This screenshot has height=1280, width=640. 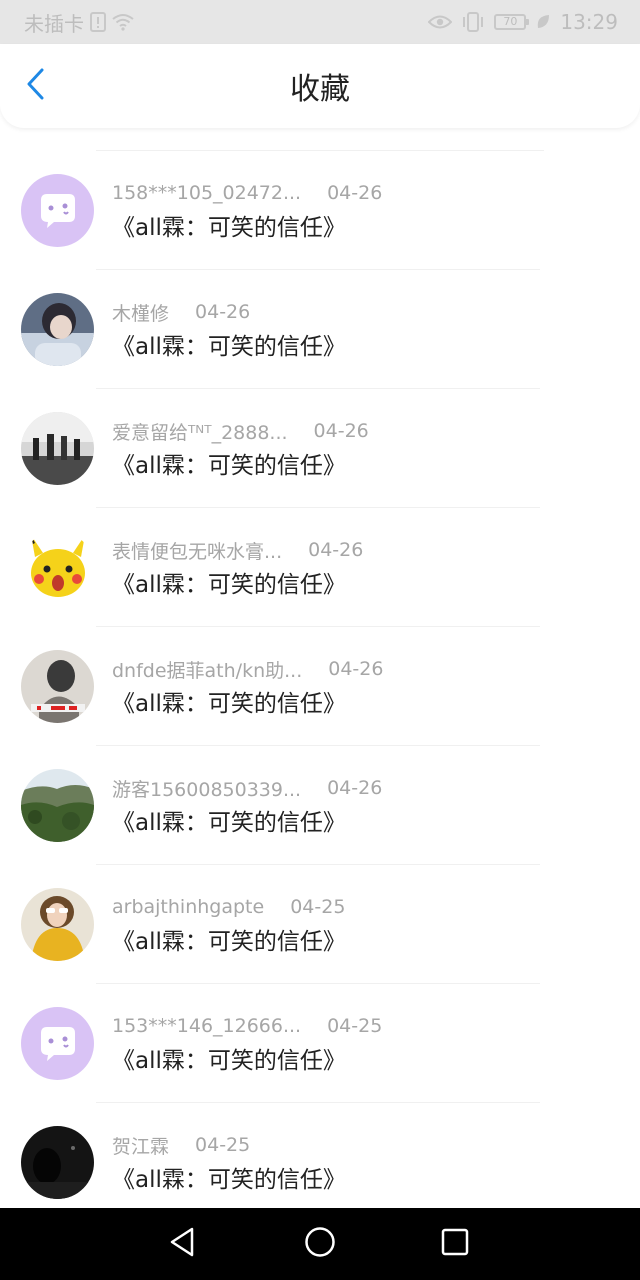 I want to click on back-triangle-icon, so click(x=182, y=1244).